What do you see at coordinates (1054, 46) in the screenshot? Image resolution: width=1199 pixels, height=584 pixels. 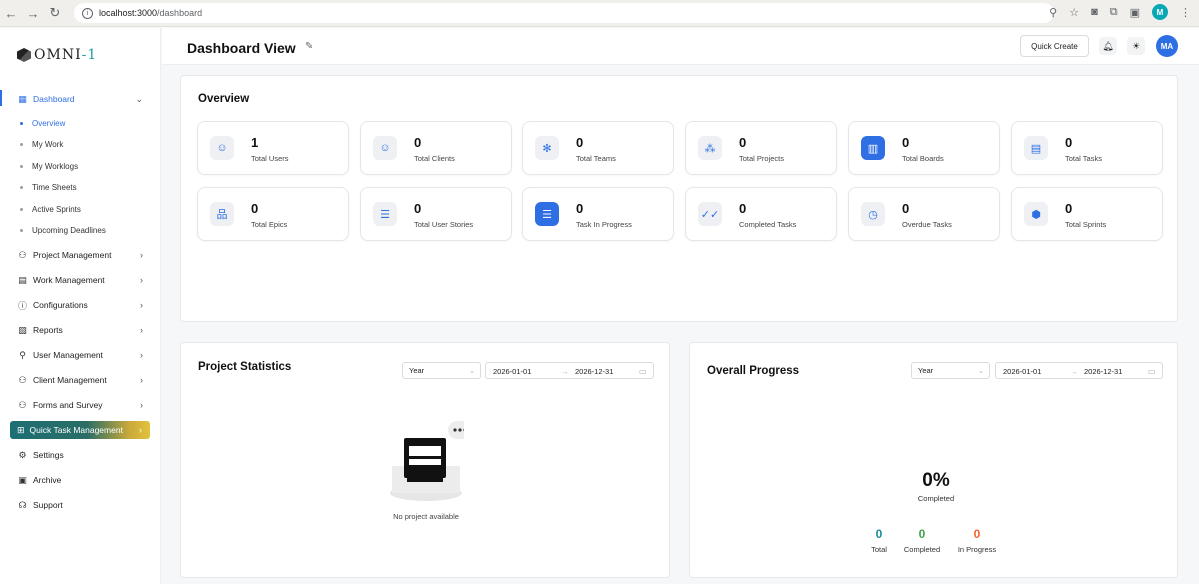 I see `quick-create-button: Quick Create` at bounding box center [1054, 46].